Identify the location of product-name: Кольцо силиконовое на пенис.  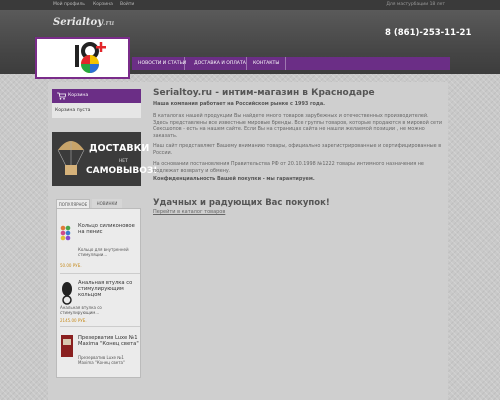
(109, 229).